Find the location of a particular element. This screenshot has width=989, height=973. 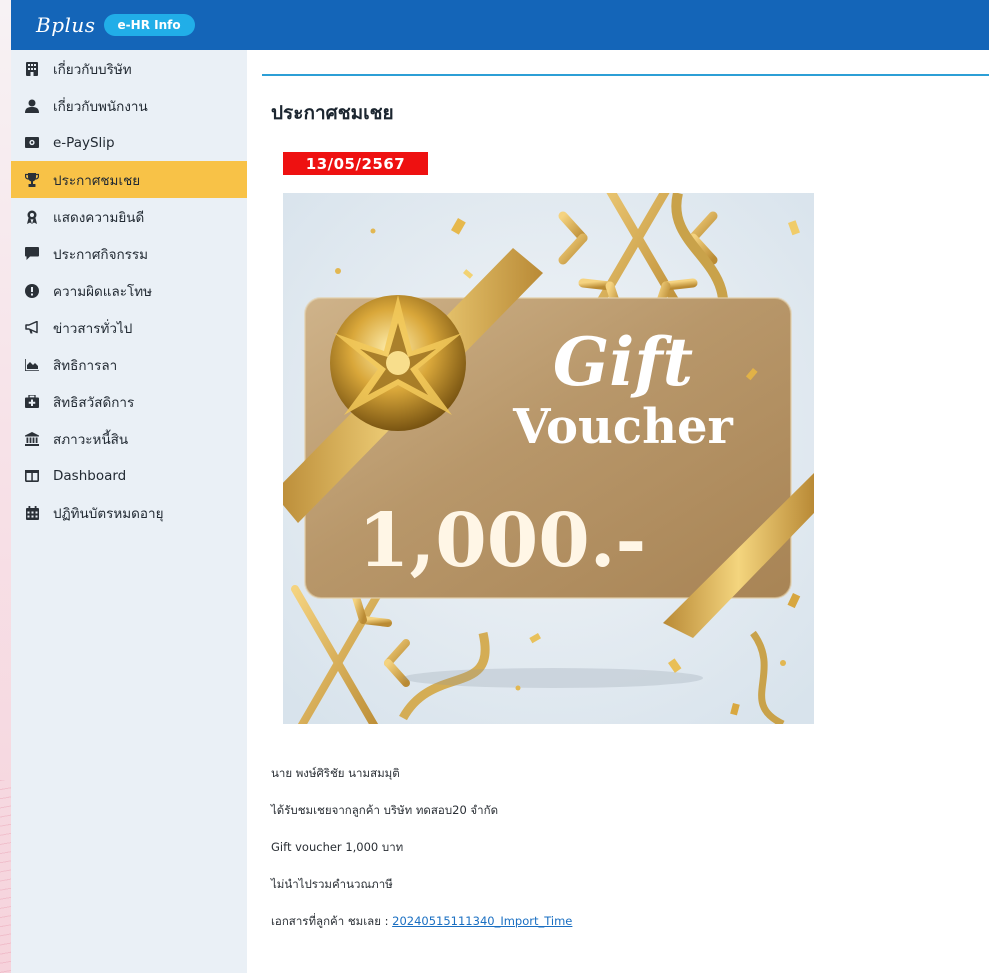

document-label: เอกสารที่ลูกค้า ชมเลย : is located at coordinates (332, 921).